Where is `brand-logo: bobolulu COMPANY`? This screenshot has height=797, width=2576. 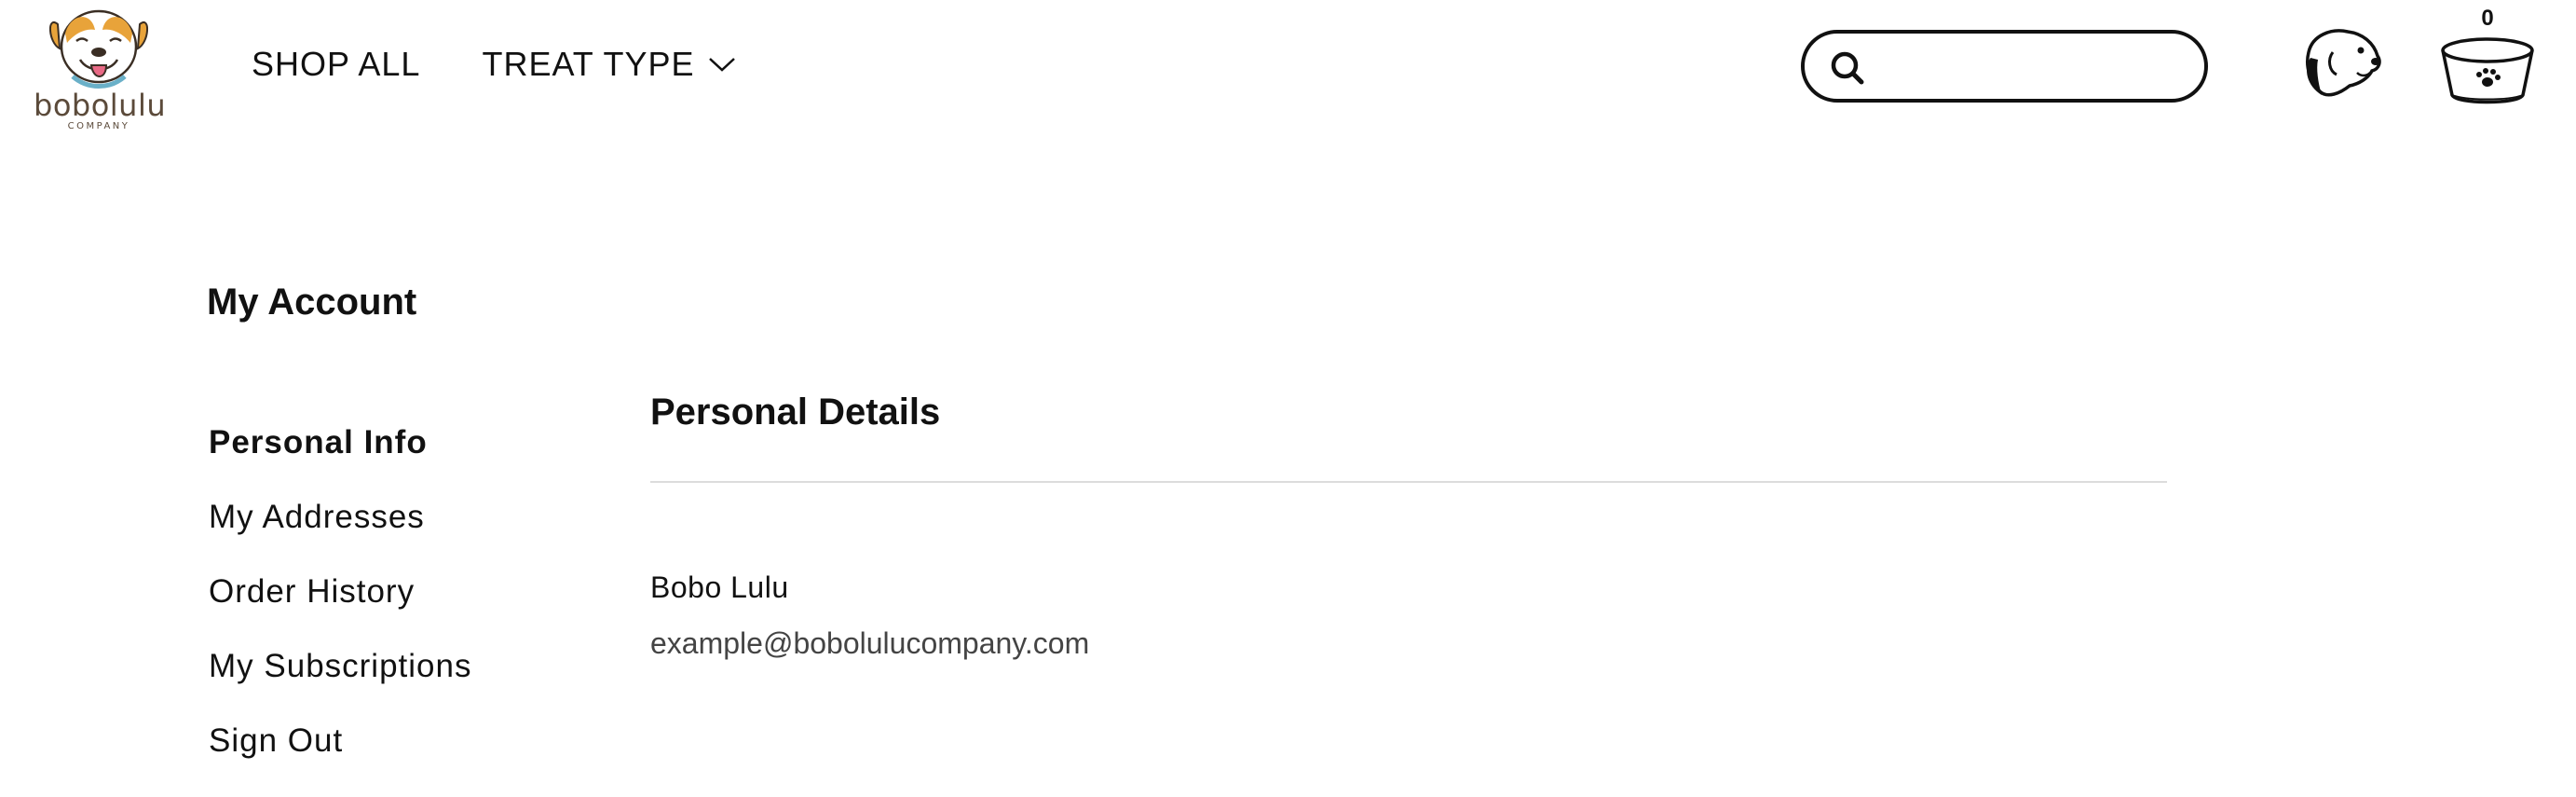
brand-logo: bobolulu COMPANY is located at coordinates (100, 68).